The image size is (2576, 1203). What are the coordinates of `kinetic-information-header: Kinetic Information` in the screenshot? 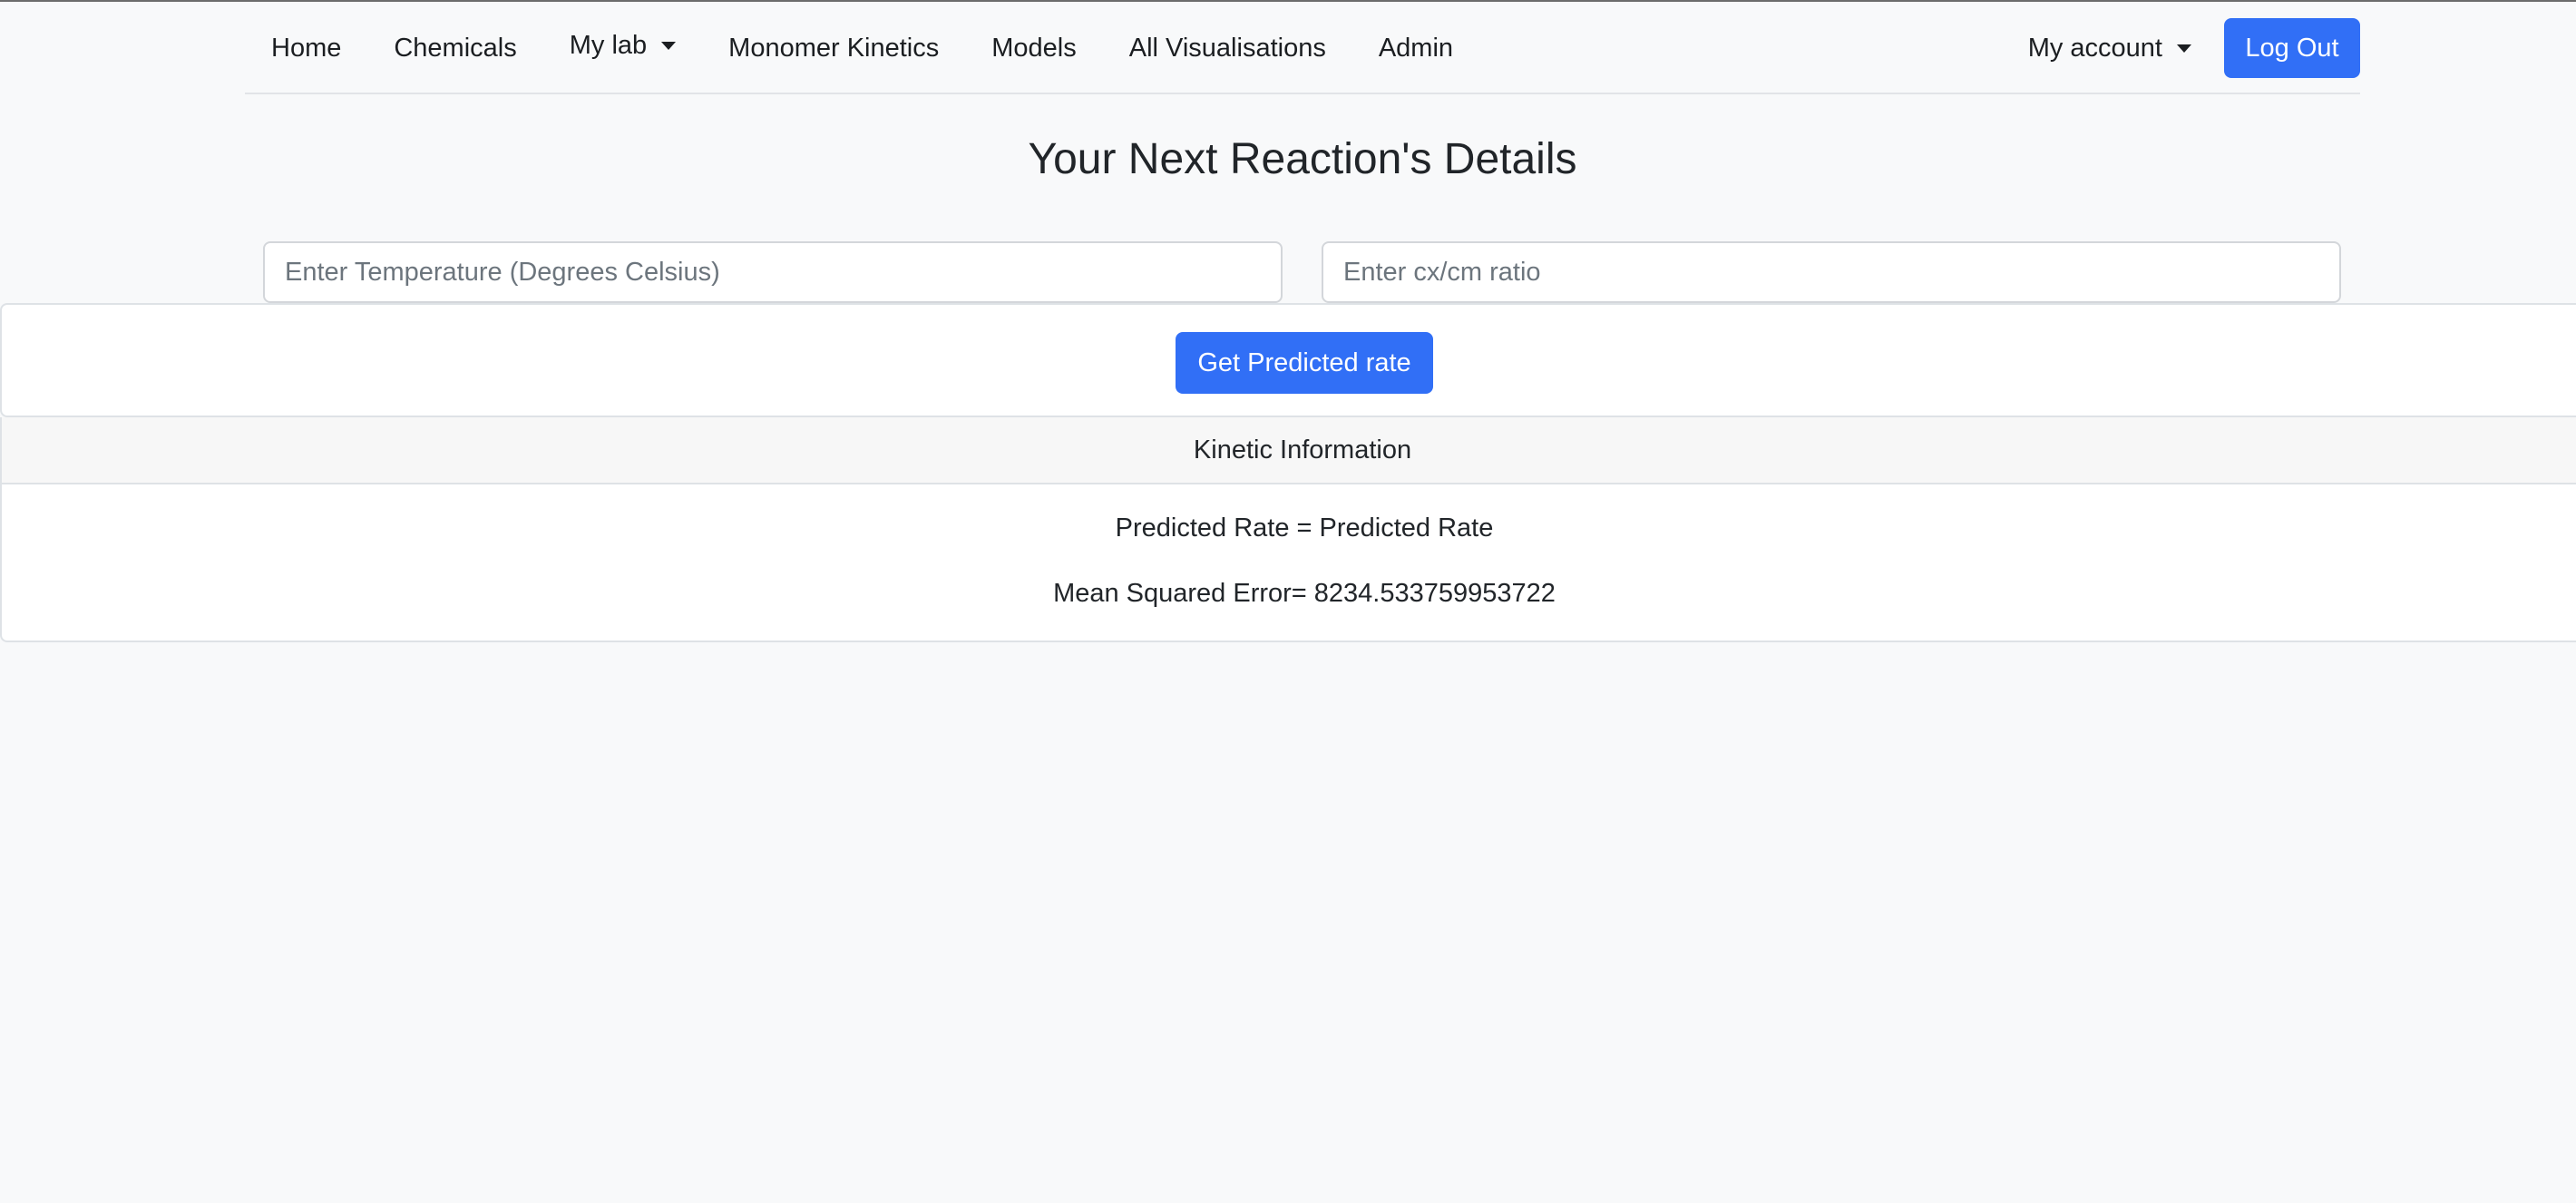 It's located at (1289, 450).